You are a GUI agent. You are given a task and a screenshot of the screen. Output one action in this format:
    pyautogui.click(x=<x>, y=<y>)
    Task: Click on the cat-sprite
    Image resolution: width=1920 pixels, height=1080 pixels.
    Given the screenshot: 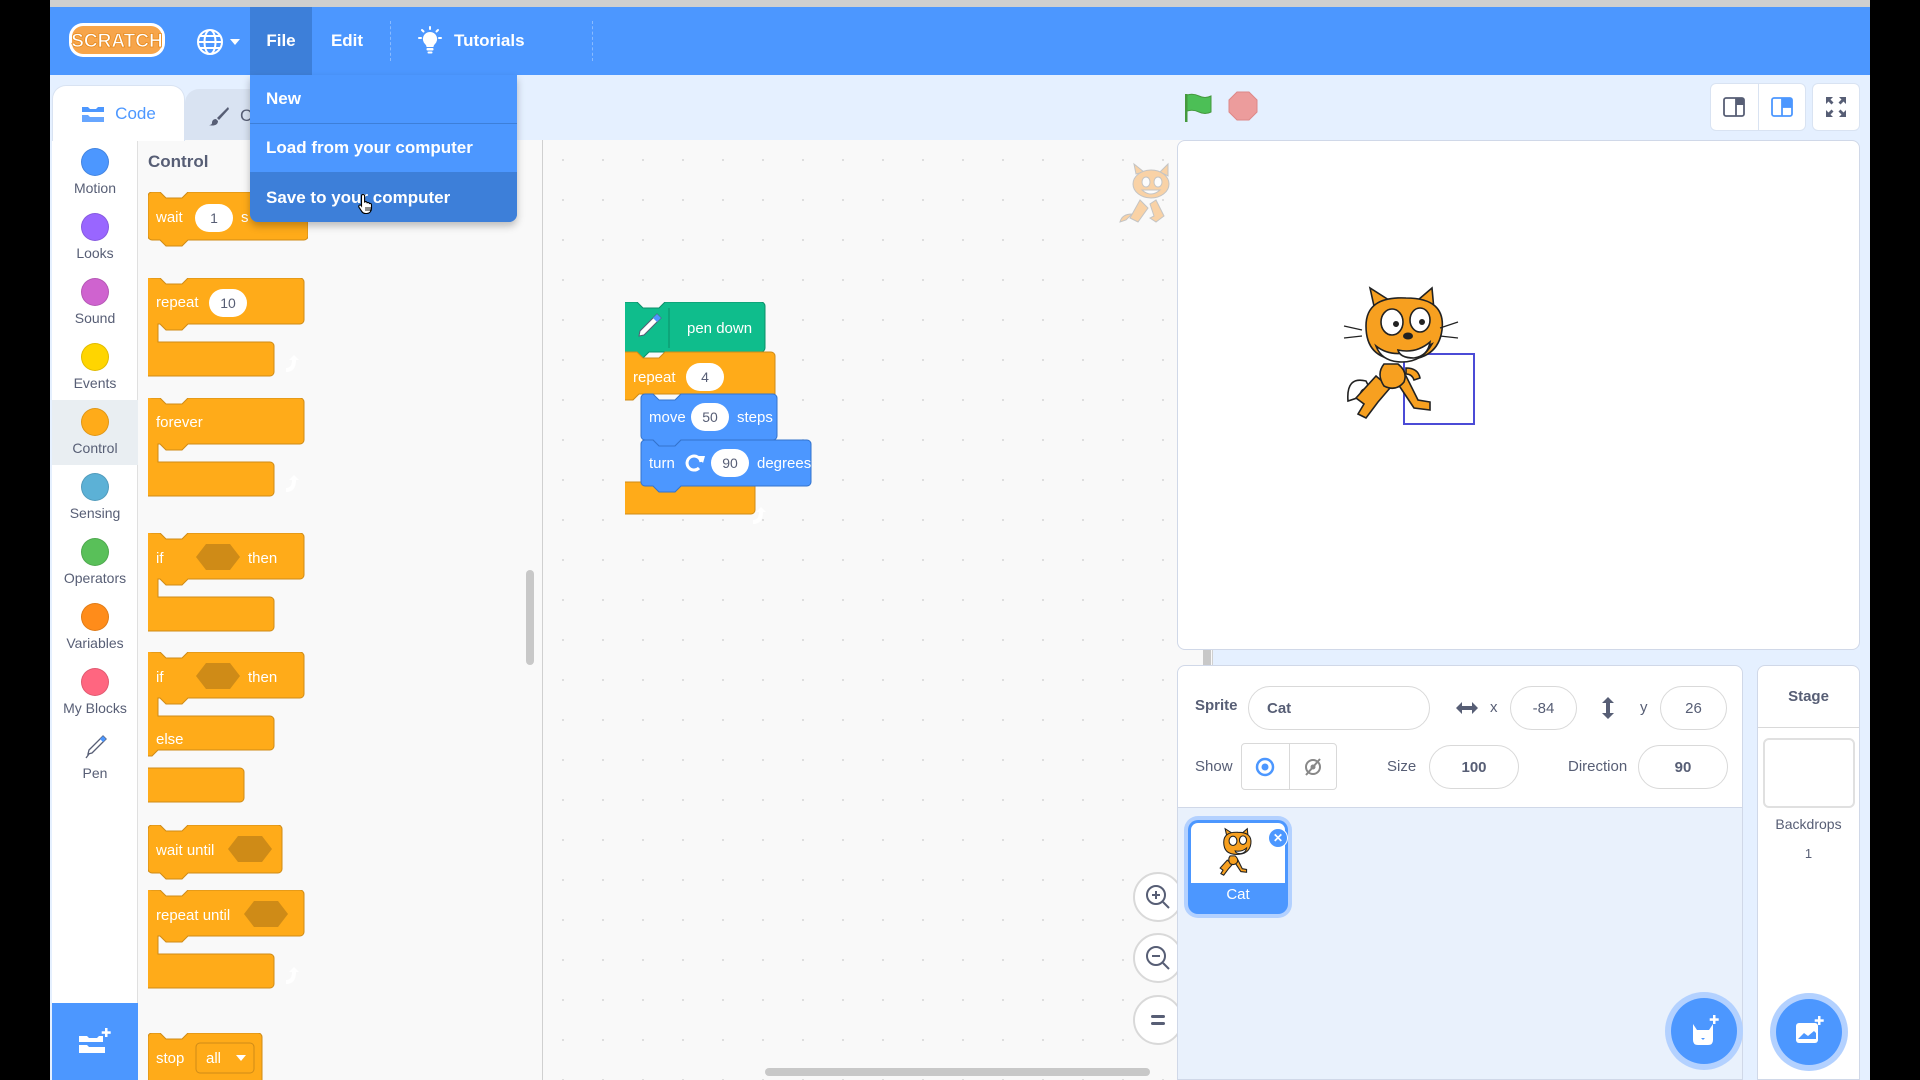 What is the action you would take?
    pyautogui.click(x=1406, y=356)
    